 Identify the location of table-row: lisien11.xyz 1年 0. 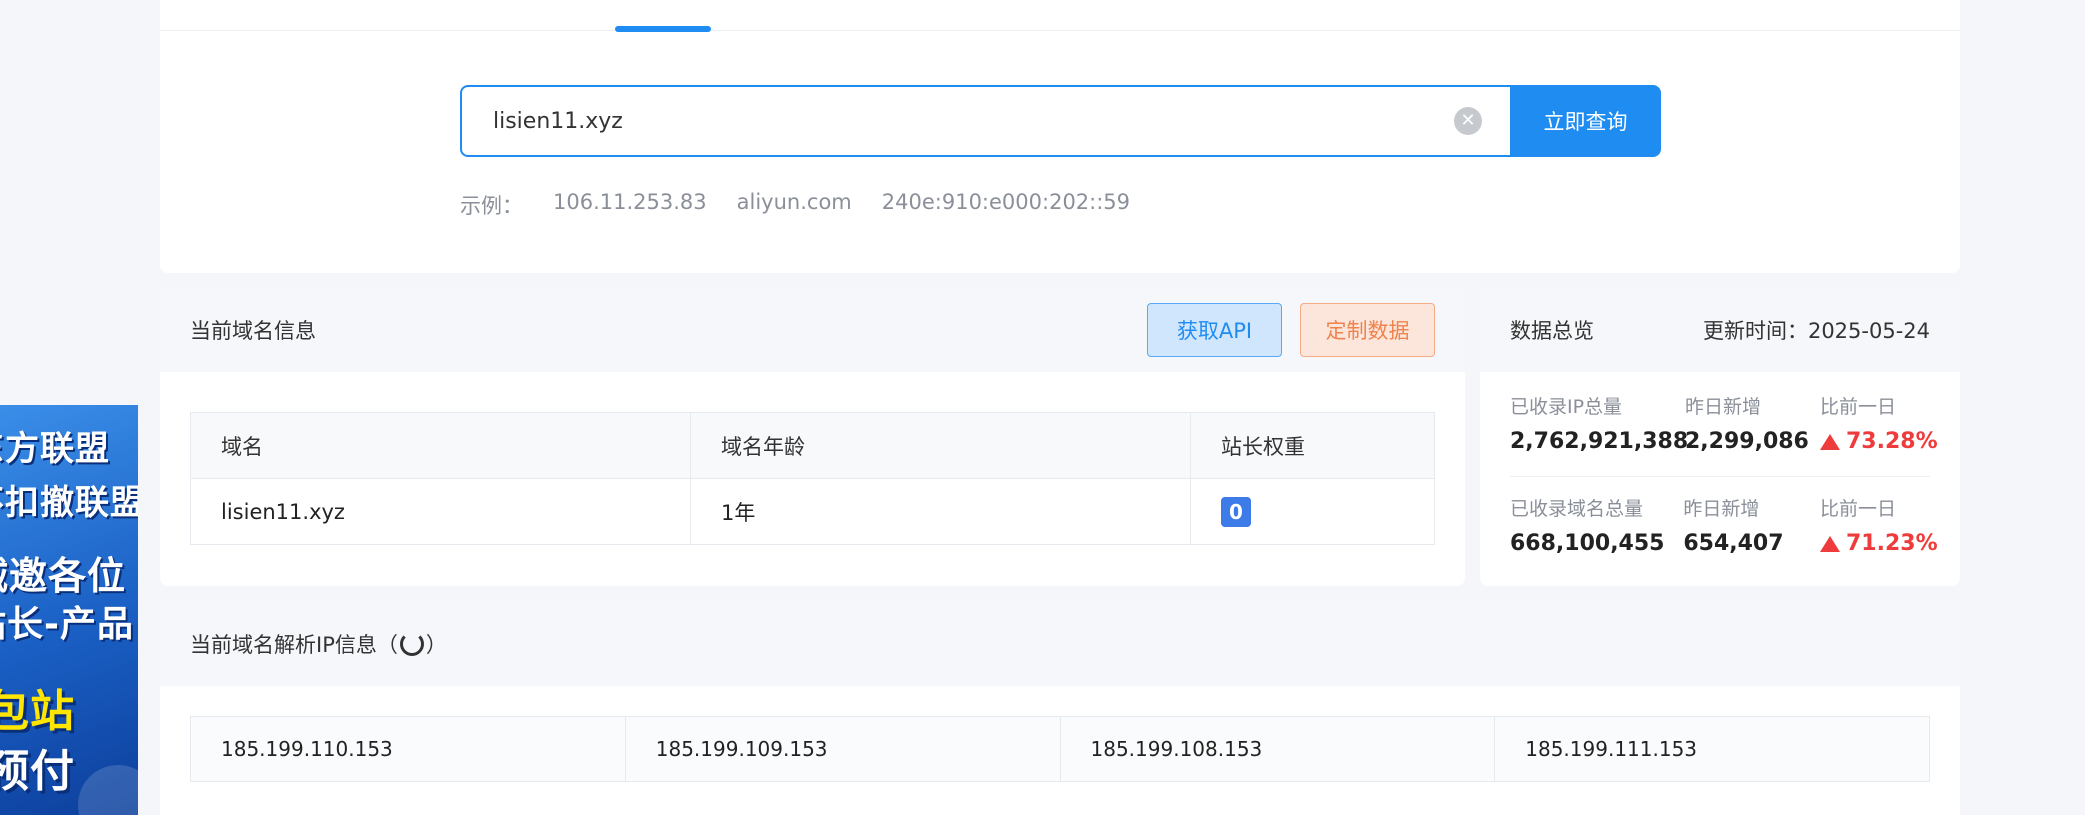
(812, 511).